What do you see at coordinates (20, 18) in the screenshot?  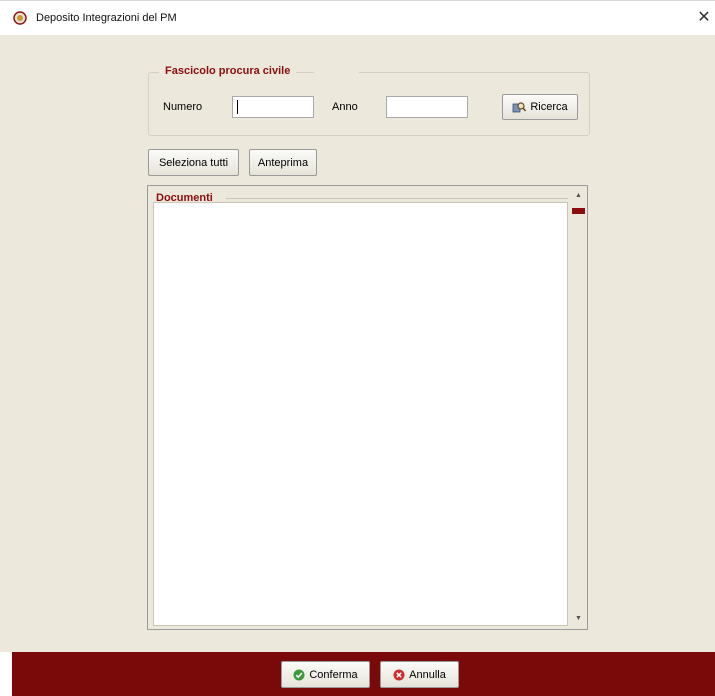 I see `app-emblem-icon` at bounding box center [20, 18].